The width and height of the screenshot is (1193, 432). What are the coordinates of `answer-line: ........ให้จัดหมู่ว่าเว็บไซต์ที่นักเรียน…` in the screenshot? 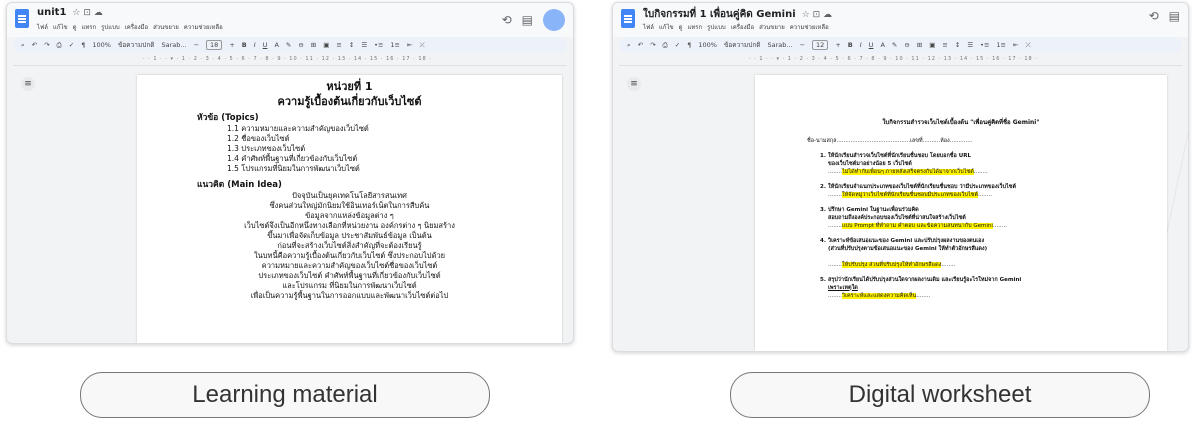 It's located at (997, 195).